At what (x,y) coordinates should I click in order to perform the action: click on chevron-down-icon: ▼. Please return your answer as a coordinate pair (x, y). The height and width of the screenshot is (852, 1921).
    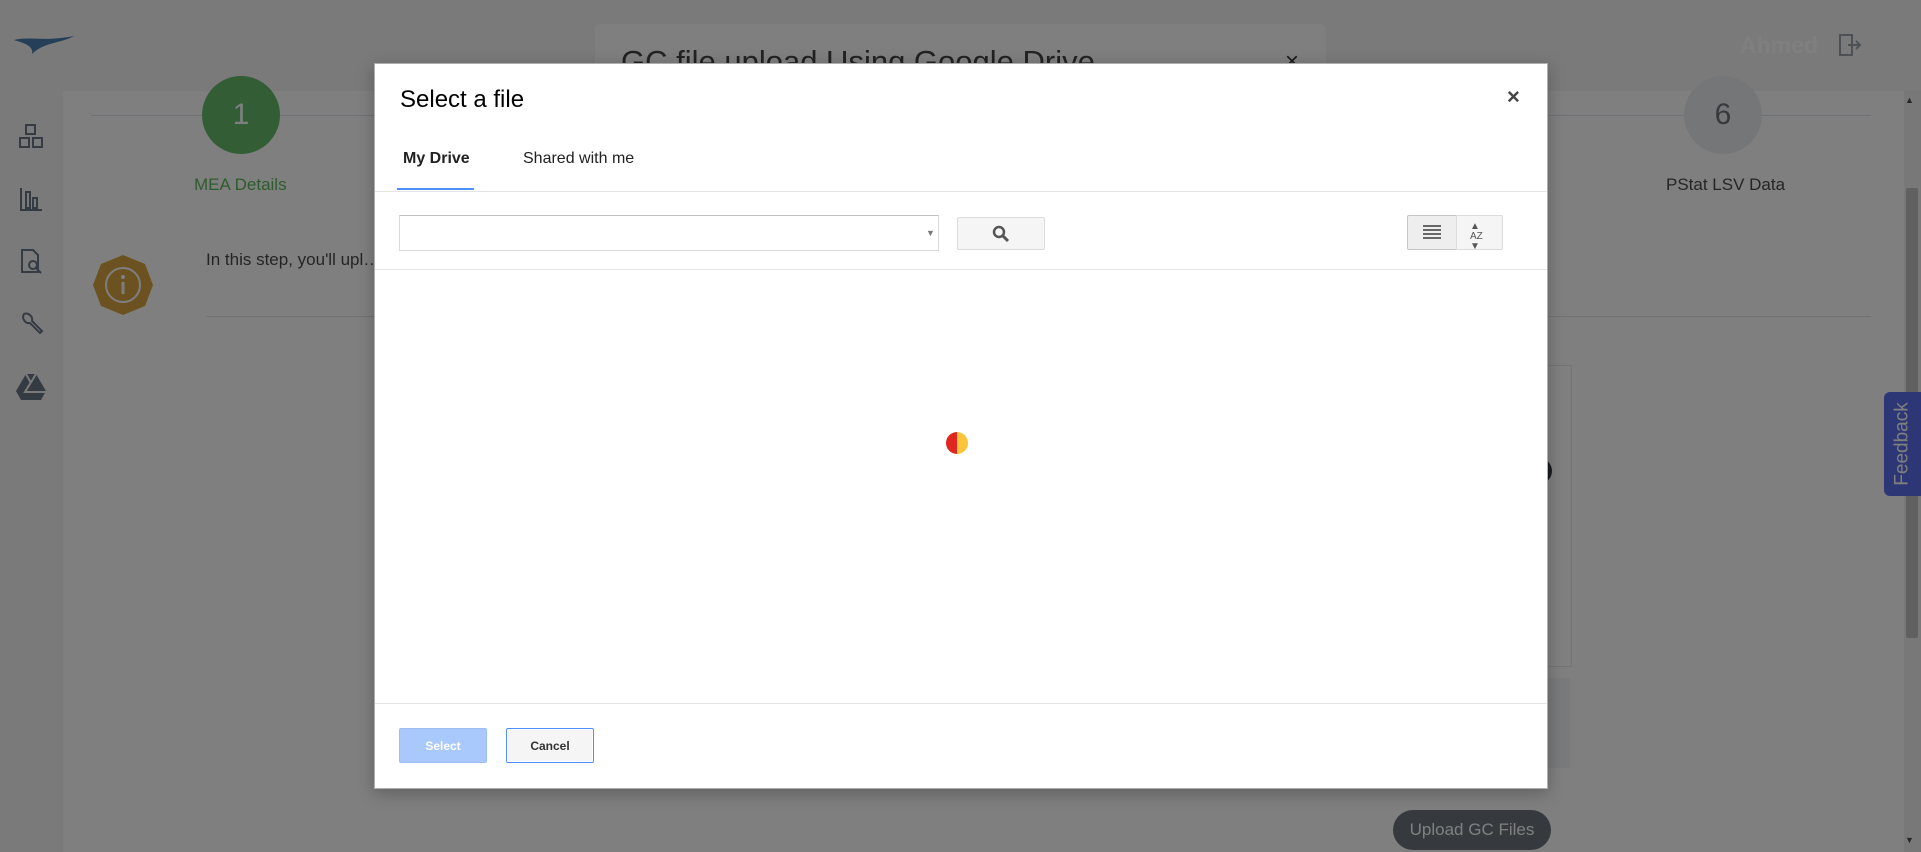
    Looking at the image, I should click on (930, 233).